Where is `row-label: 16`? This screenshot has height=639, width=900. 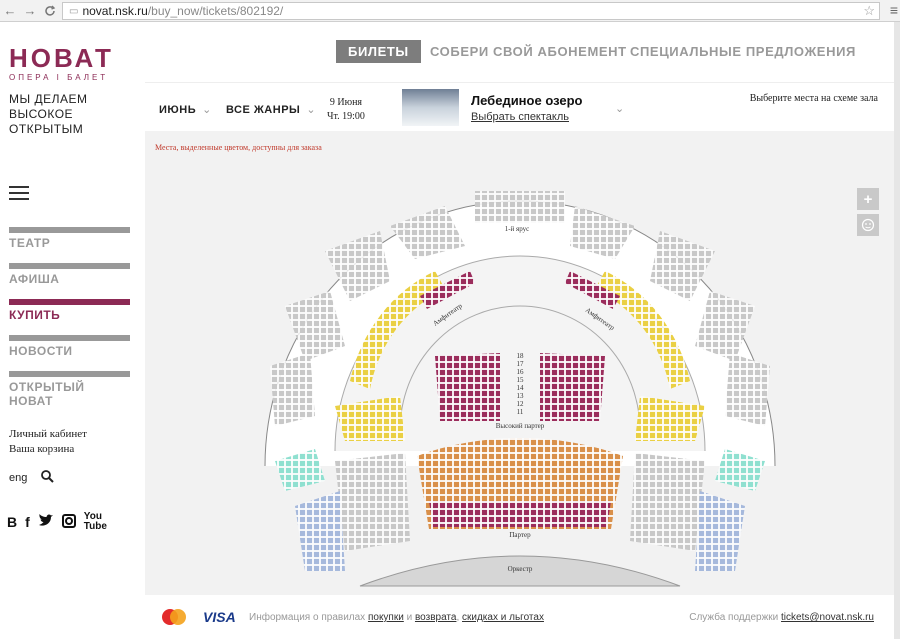 row-label: 16 is located at coordinates (521, 372).